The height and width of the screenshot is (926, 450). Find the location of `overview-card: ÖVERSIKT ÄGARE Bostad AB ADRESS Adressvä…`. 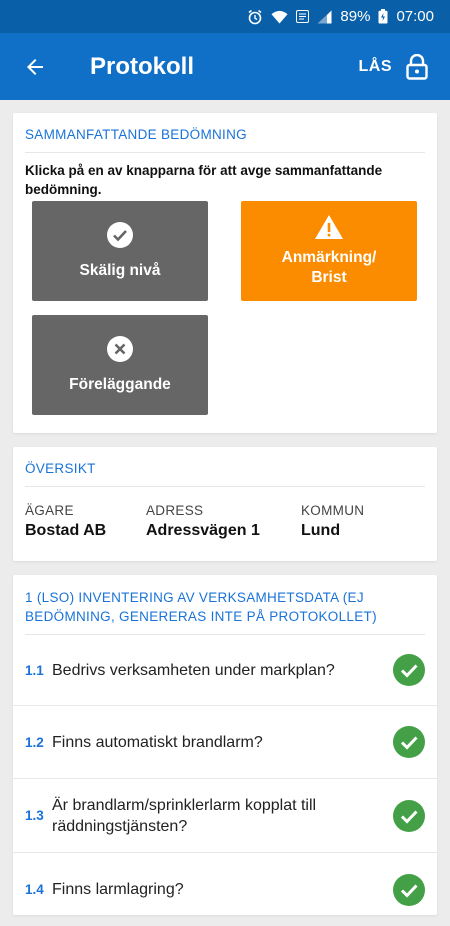

overview-card: ÖVERSIKT ÄGARE Bostad AB ADRESS Adressvä… is located at coordinates (225, 504).